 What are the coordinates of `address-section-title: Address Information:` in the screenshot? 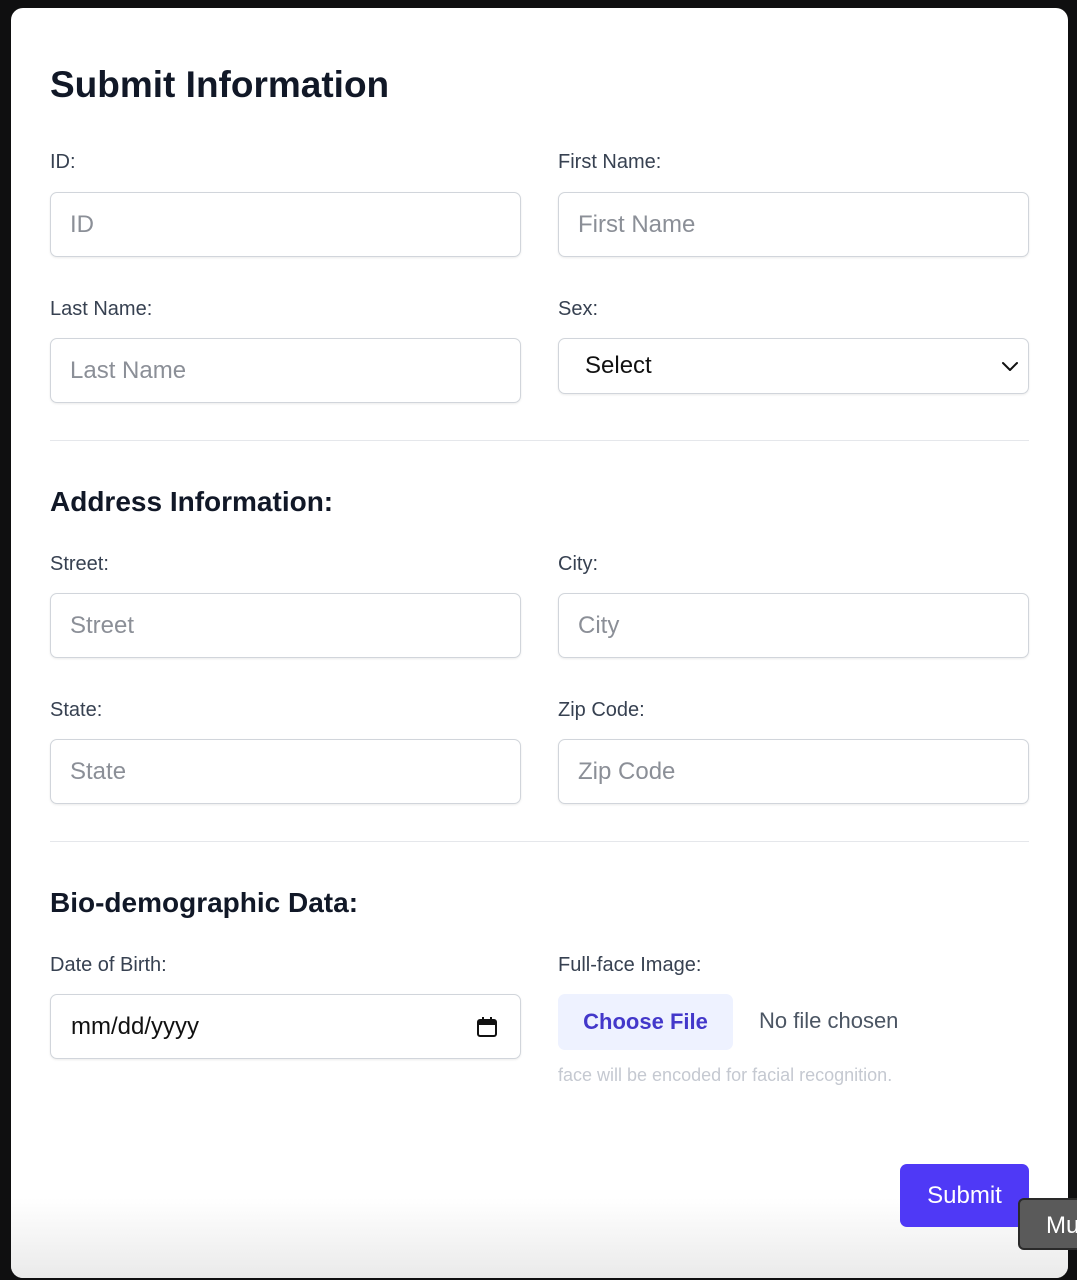 It's located at (192, 501).